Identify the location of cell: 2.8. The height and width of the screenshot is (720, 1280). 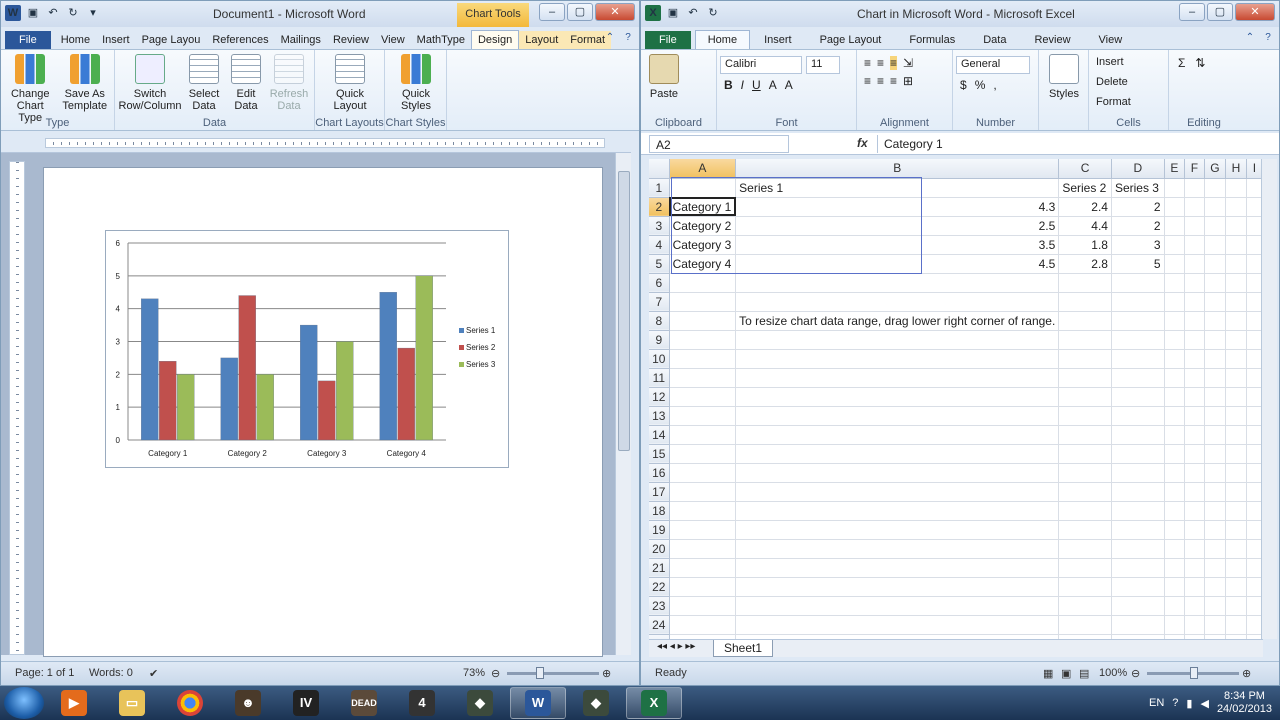
(1085, 264).